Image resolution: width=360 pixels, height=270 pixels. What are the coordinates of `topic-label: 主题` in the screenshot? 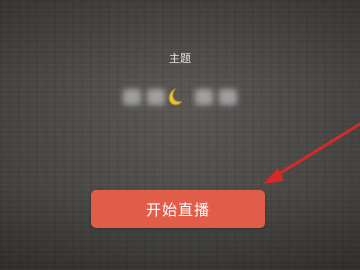 It's located at (180, 58).